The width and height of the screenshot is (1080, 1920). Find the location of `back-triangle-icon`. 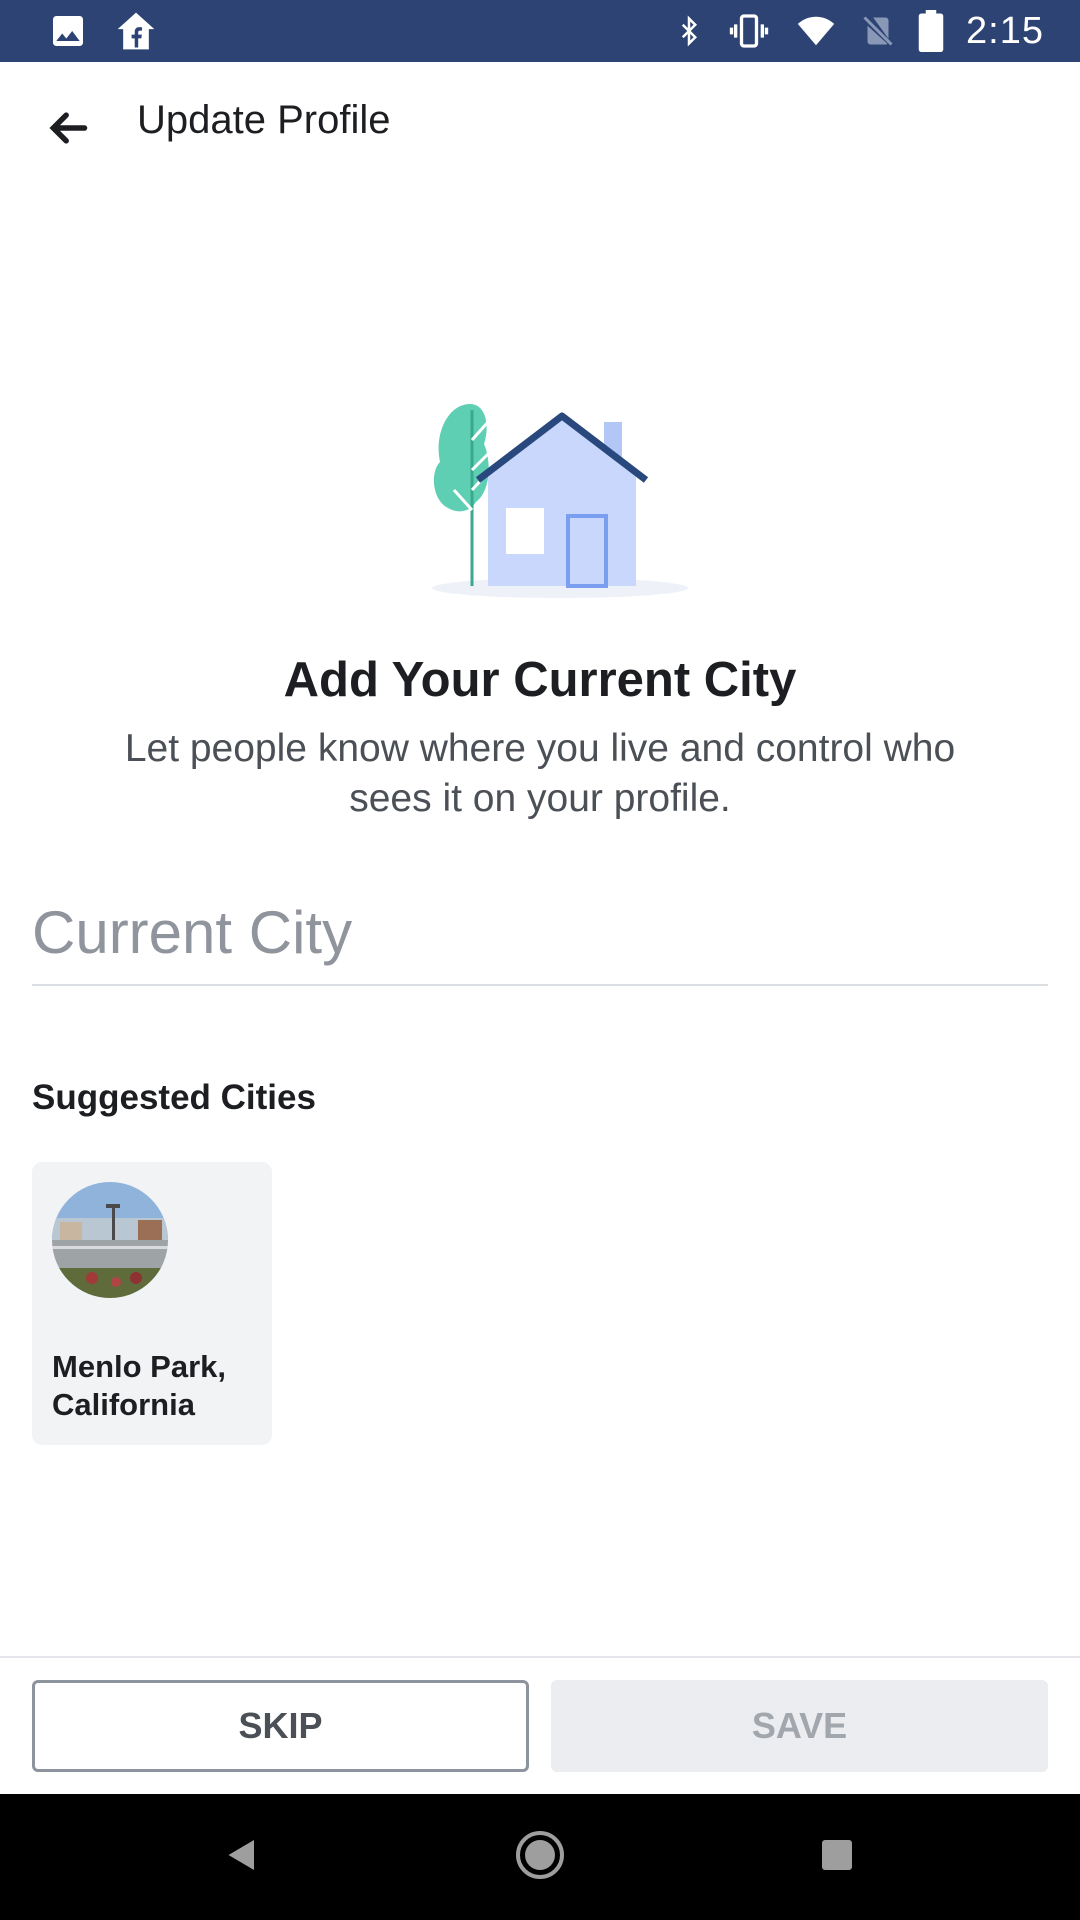

back-triangle-icon is located at coordinates (242, 1857).